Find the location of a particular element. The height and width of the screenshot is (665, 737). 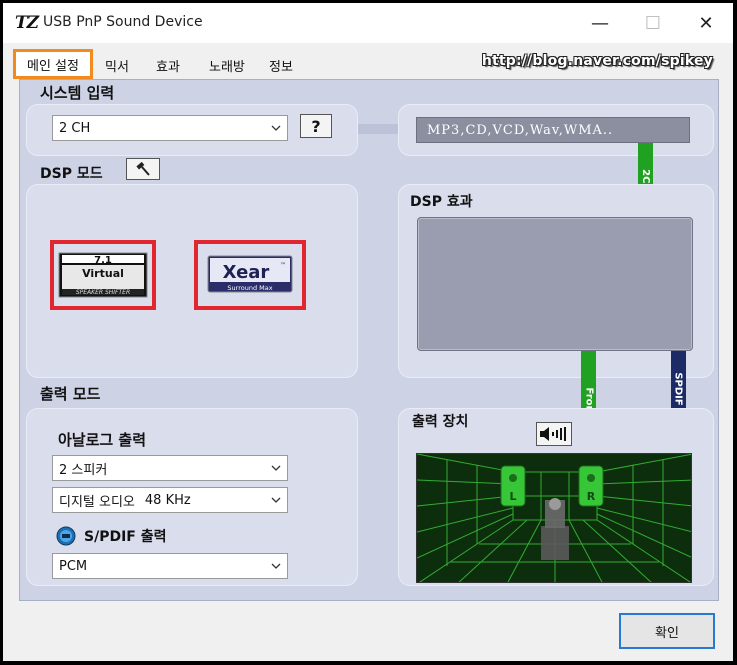

virtual-speaker-shifter-logo: 7.1 Virtual SPEAKER SHIFTER is located at coordinates (103, 275).